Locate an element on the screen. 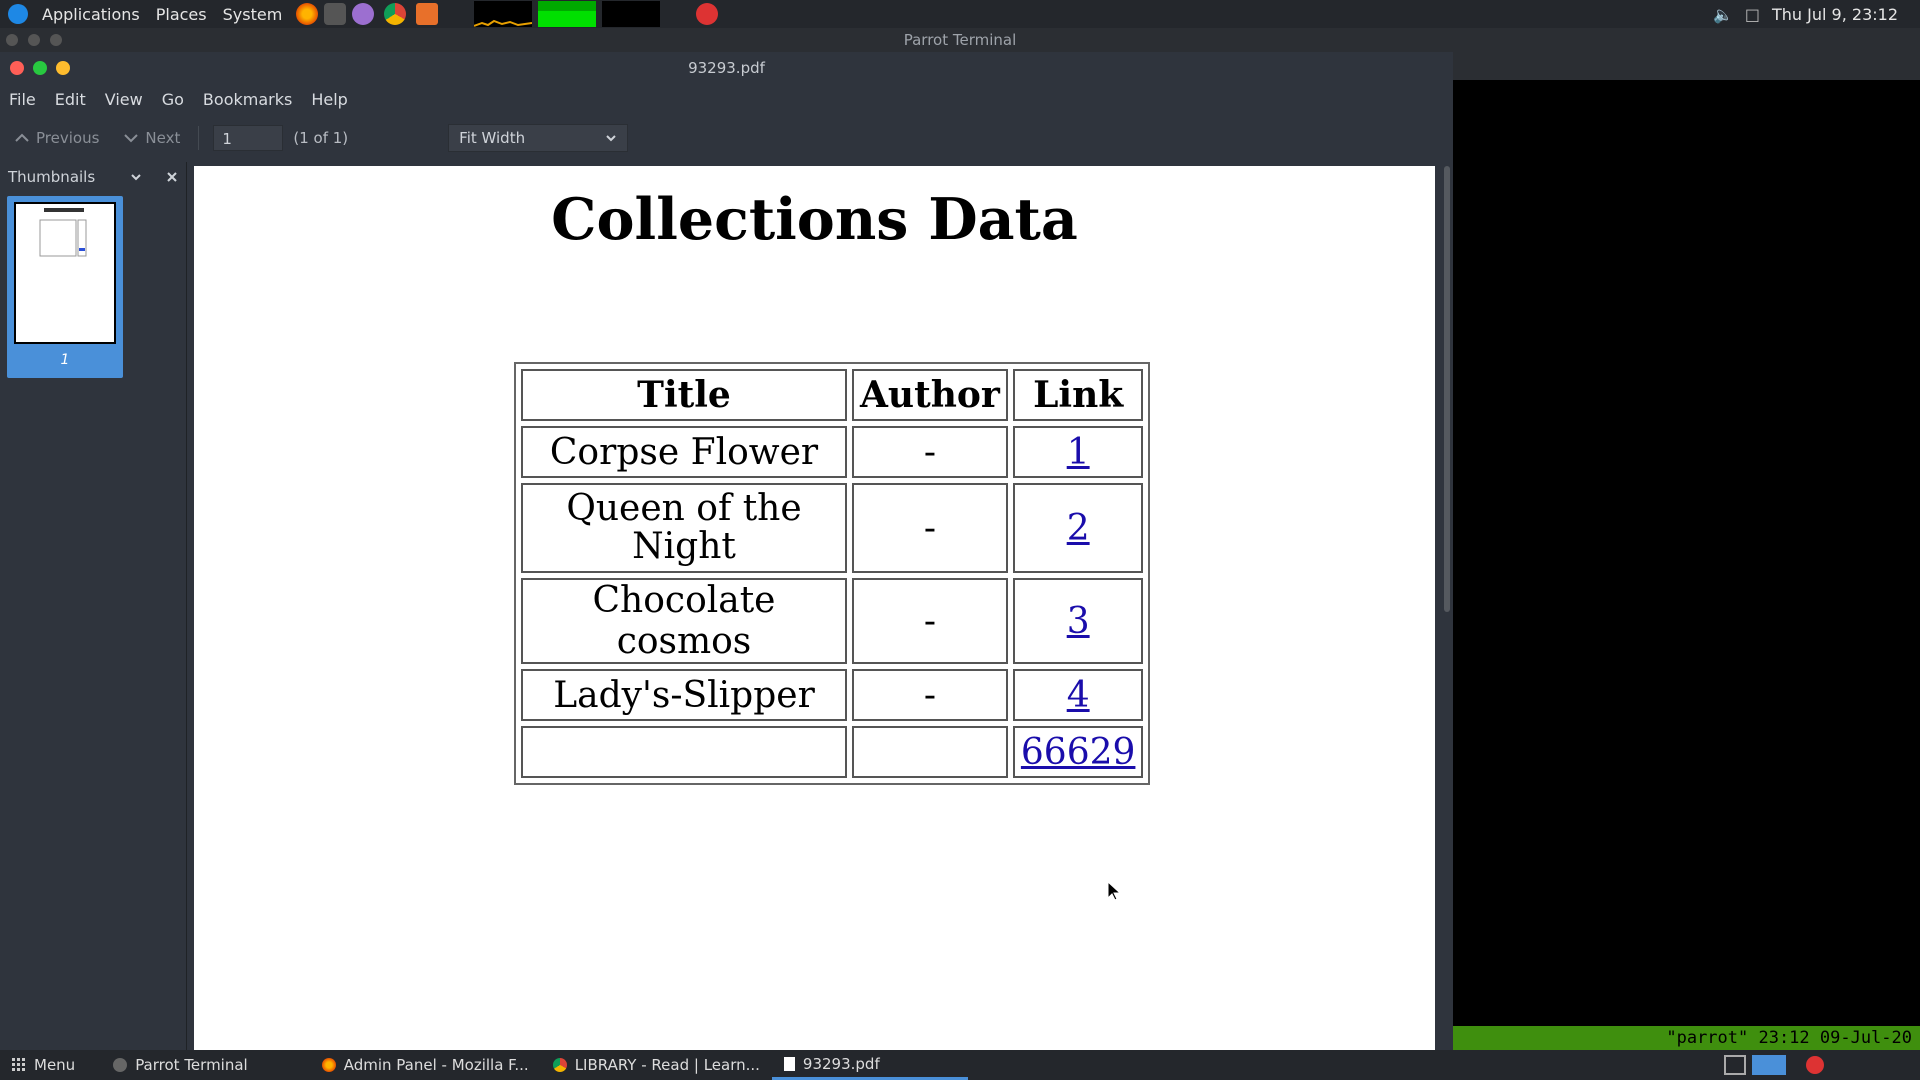 This screenshot has width=1920, height=1080. cell-link: 1 is located at coordinates (1078, 452).